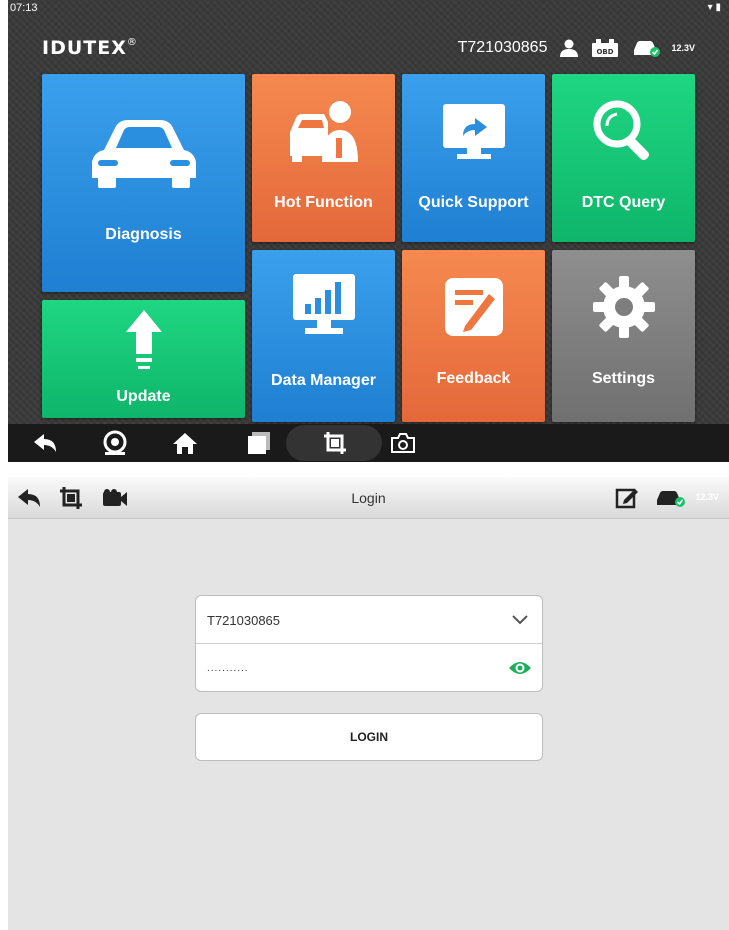  I want to click on tile-dtc-query-label: DTC Query, so click(623, 202).